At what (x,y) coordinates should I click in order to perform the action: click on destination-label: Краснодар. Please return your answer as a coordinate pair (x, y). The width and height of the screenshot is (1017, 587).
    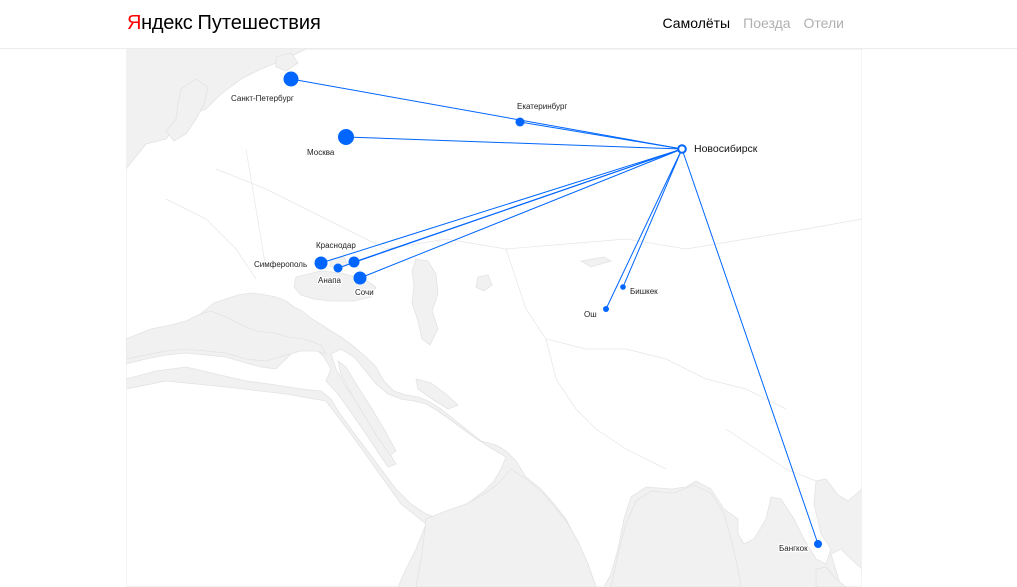
    Looking at the image, I should click on (336, 245).